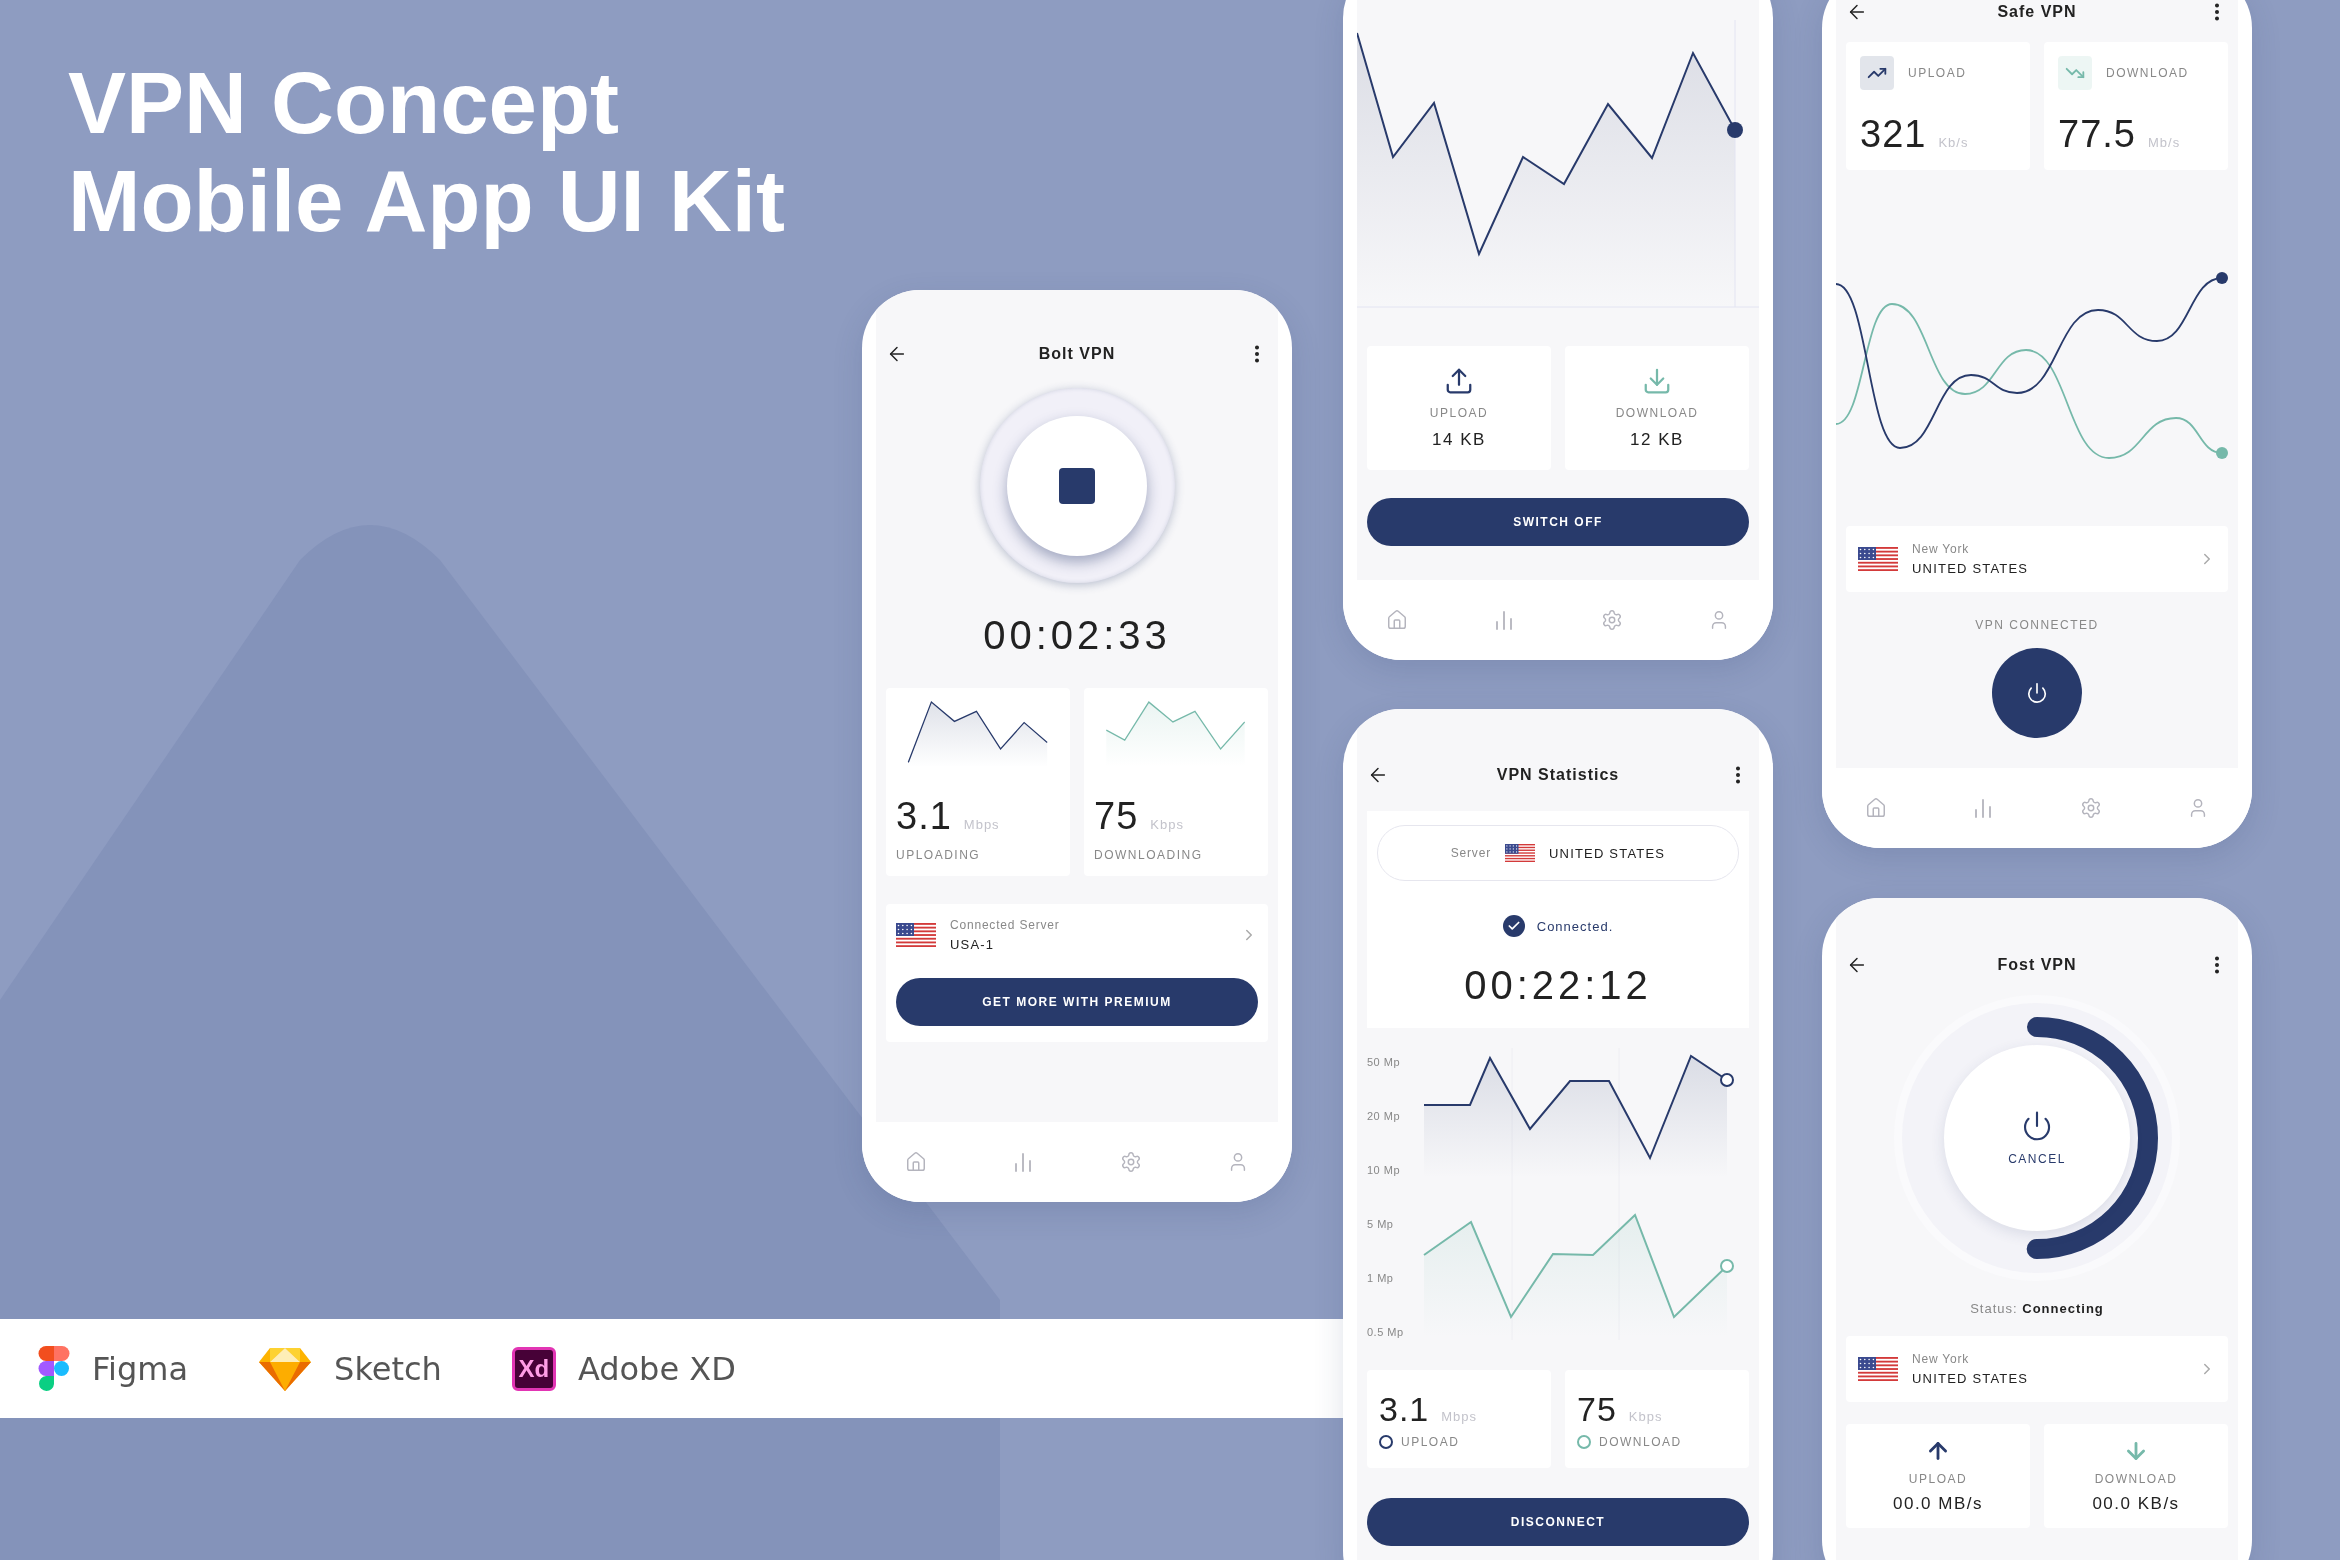 The image size is (2340, 1560). I want to click on status-text: VPN CONNECTED, so click(2037, 625).